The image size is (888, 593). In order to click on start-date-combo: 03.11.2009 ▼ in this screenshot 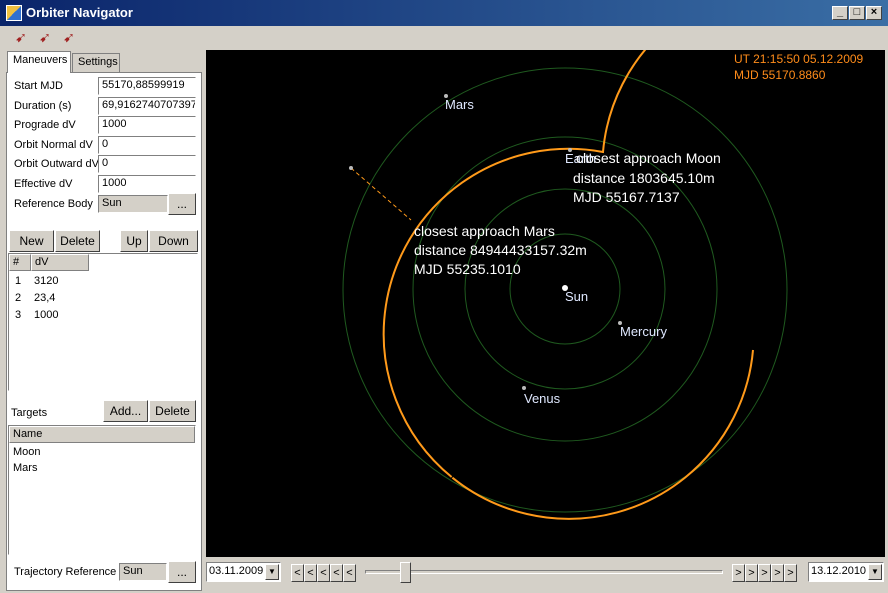, I will do `click(243, 572)`.